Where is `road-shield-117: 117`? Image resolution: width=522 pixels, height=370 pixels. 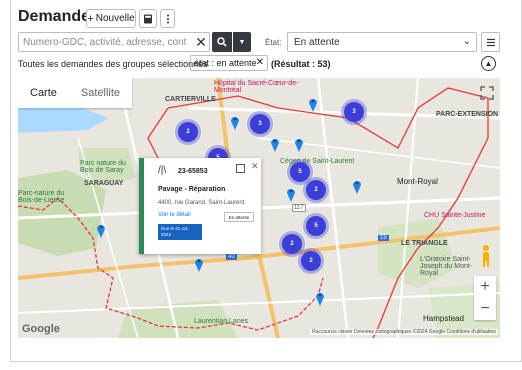
road-shield-117: 117 is located at coordinates (299, 208).